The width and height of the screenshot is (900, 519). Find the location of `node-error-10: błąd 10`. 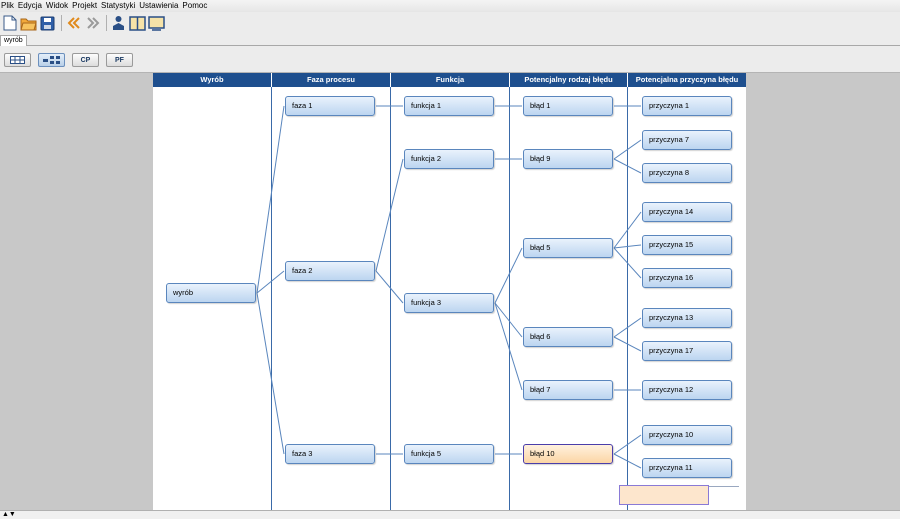

node-error-10: błąd 10 is located at coordinates (568, 454).